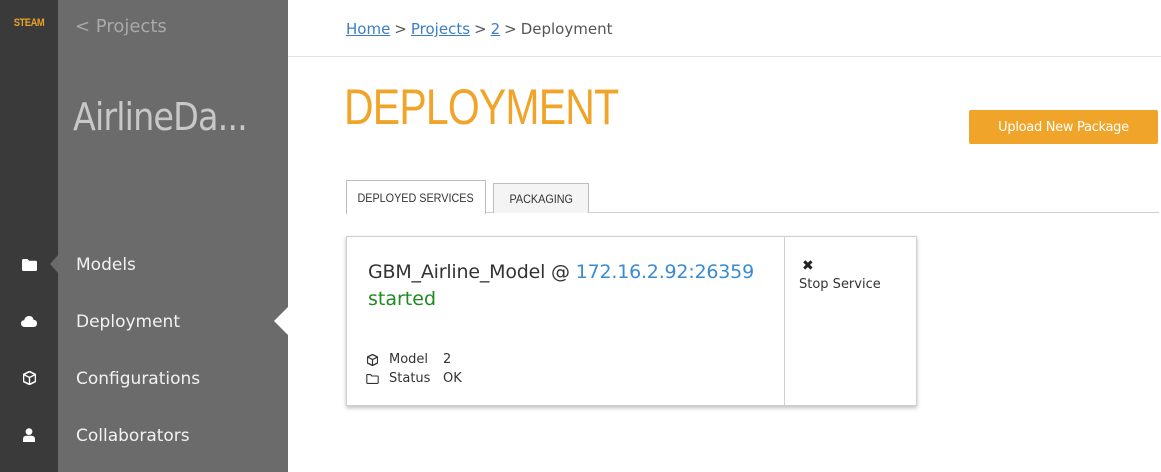 Image resolution: width=1161 pixels, height=472 pixels. Describe the element at coordinates (121, 26) in the screenshot. I see `back-to-projects-link: < Projects` at that location.